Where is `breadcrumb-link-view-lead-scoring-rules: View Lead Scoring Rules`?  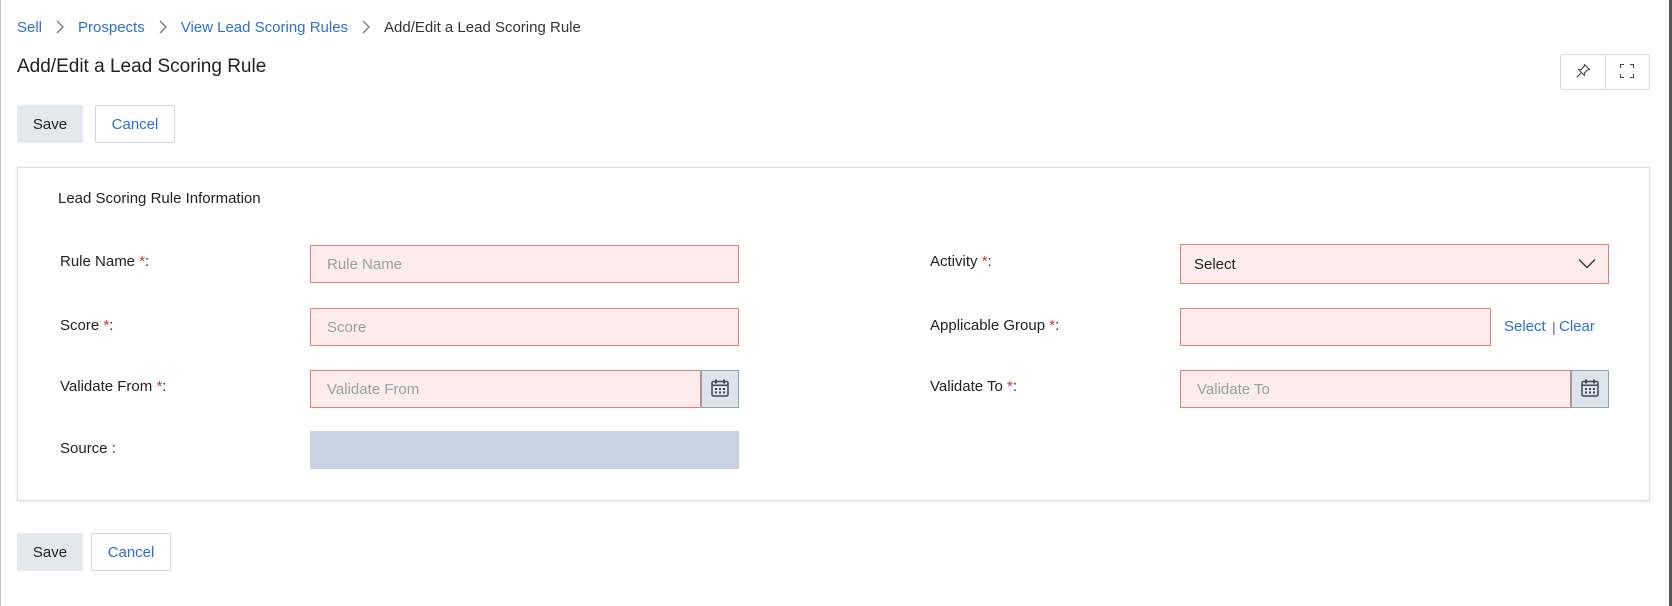
breadcrumb-link-view-lead-scoring-rules: View Lead Scoring Rules is located at coordinates (264, 27).